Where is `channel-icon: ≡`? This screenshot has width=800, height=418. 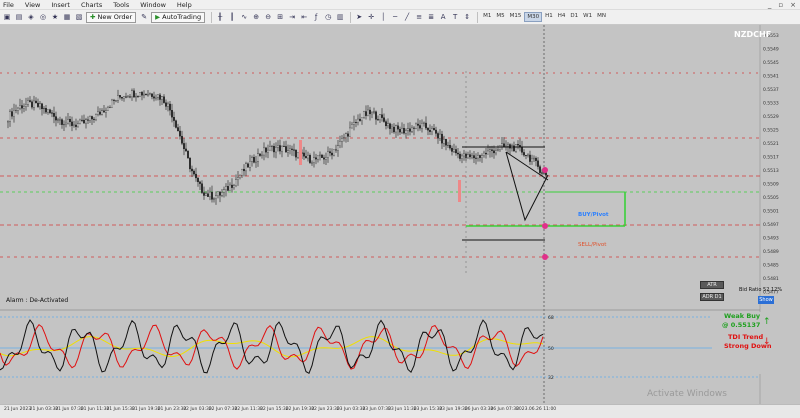 channel-icon: ≡ is located at coordinates (419, 17).